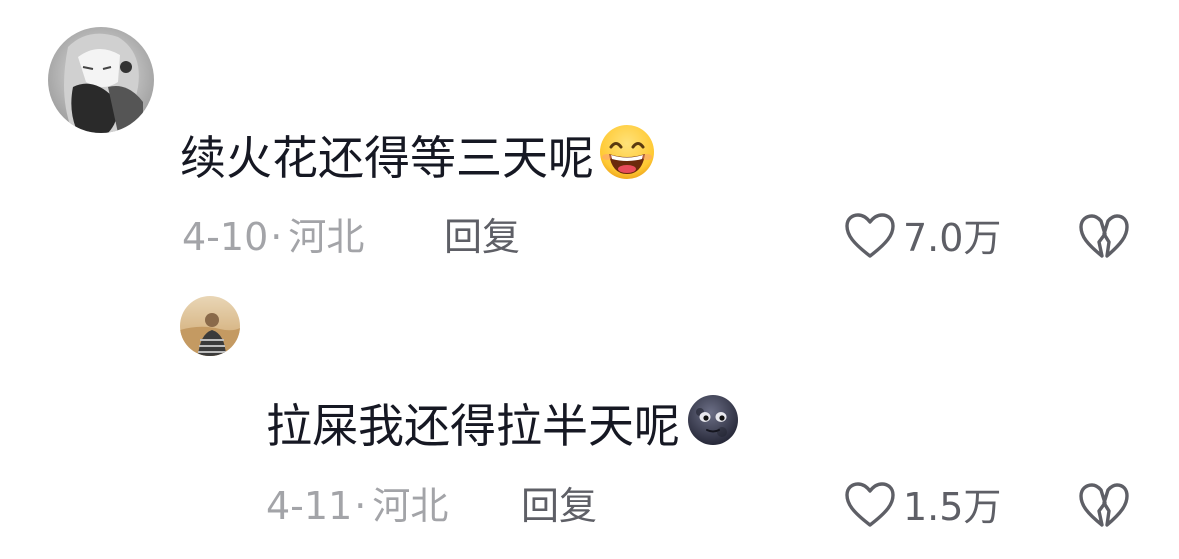 The image size is (1179, 559). What do you see at coordinates (952, 238) in the screenshot?
I see `like-count: 7.0万` at bounding box center [952, 238].